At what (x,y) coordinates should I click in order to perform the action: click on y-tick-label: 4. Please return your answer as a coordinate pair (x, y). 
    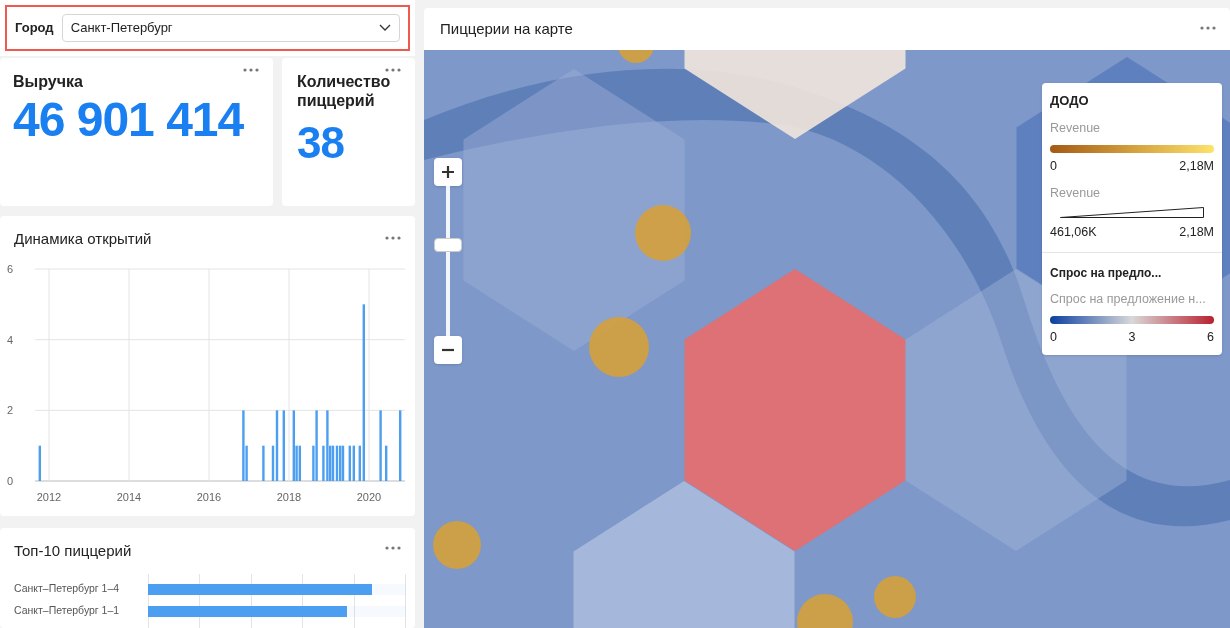
    Looking at the image, I should click on (9, 339).